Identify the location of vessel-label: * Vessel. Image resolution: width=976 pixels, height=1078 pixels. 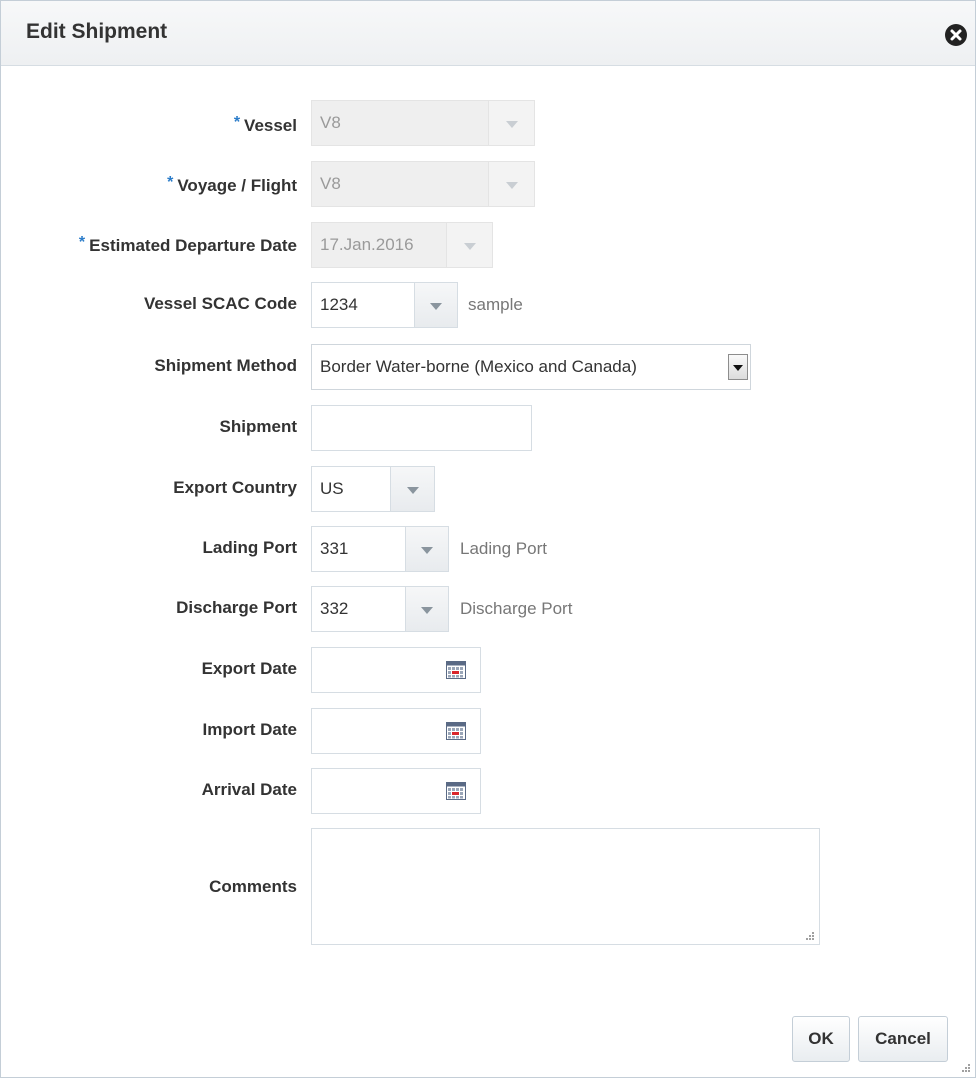
(265, 124).